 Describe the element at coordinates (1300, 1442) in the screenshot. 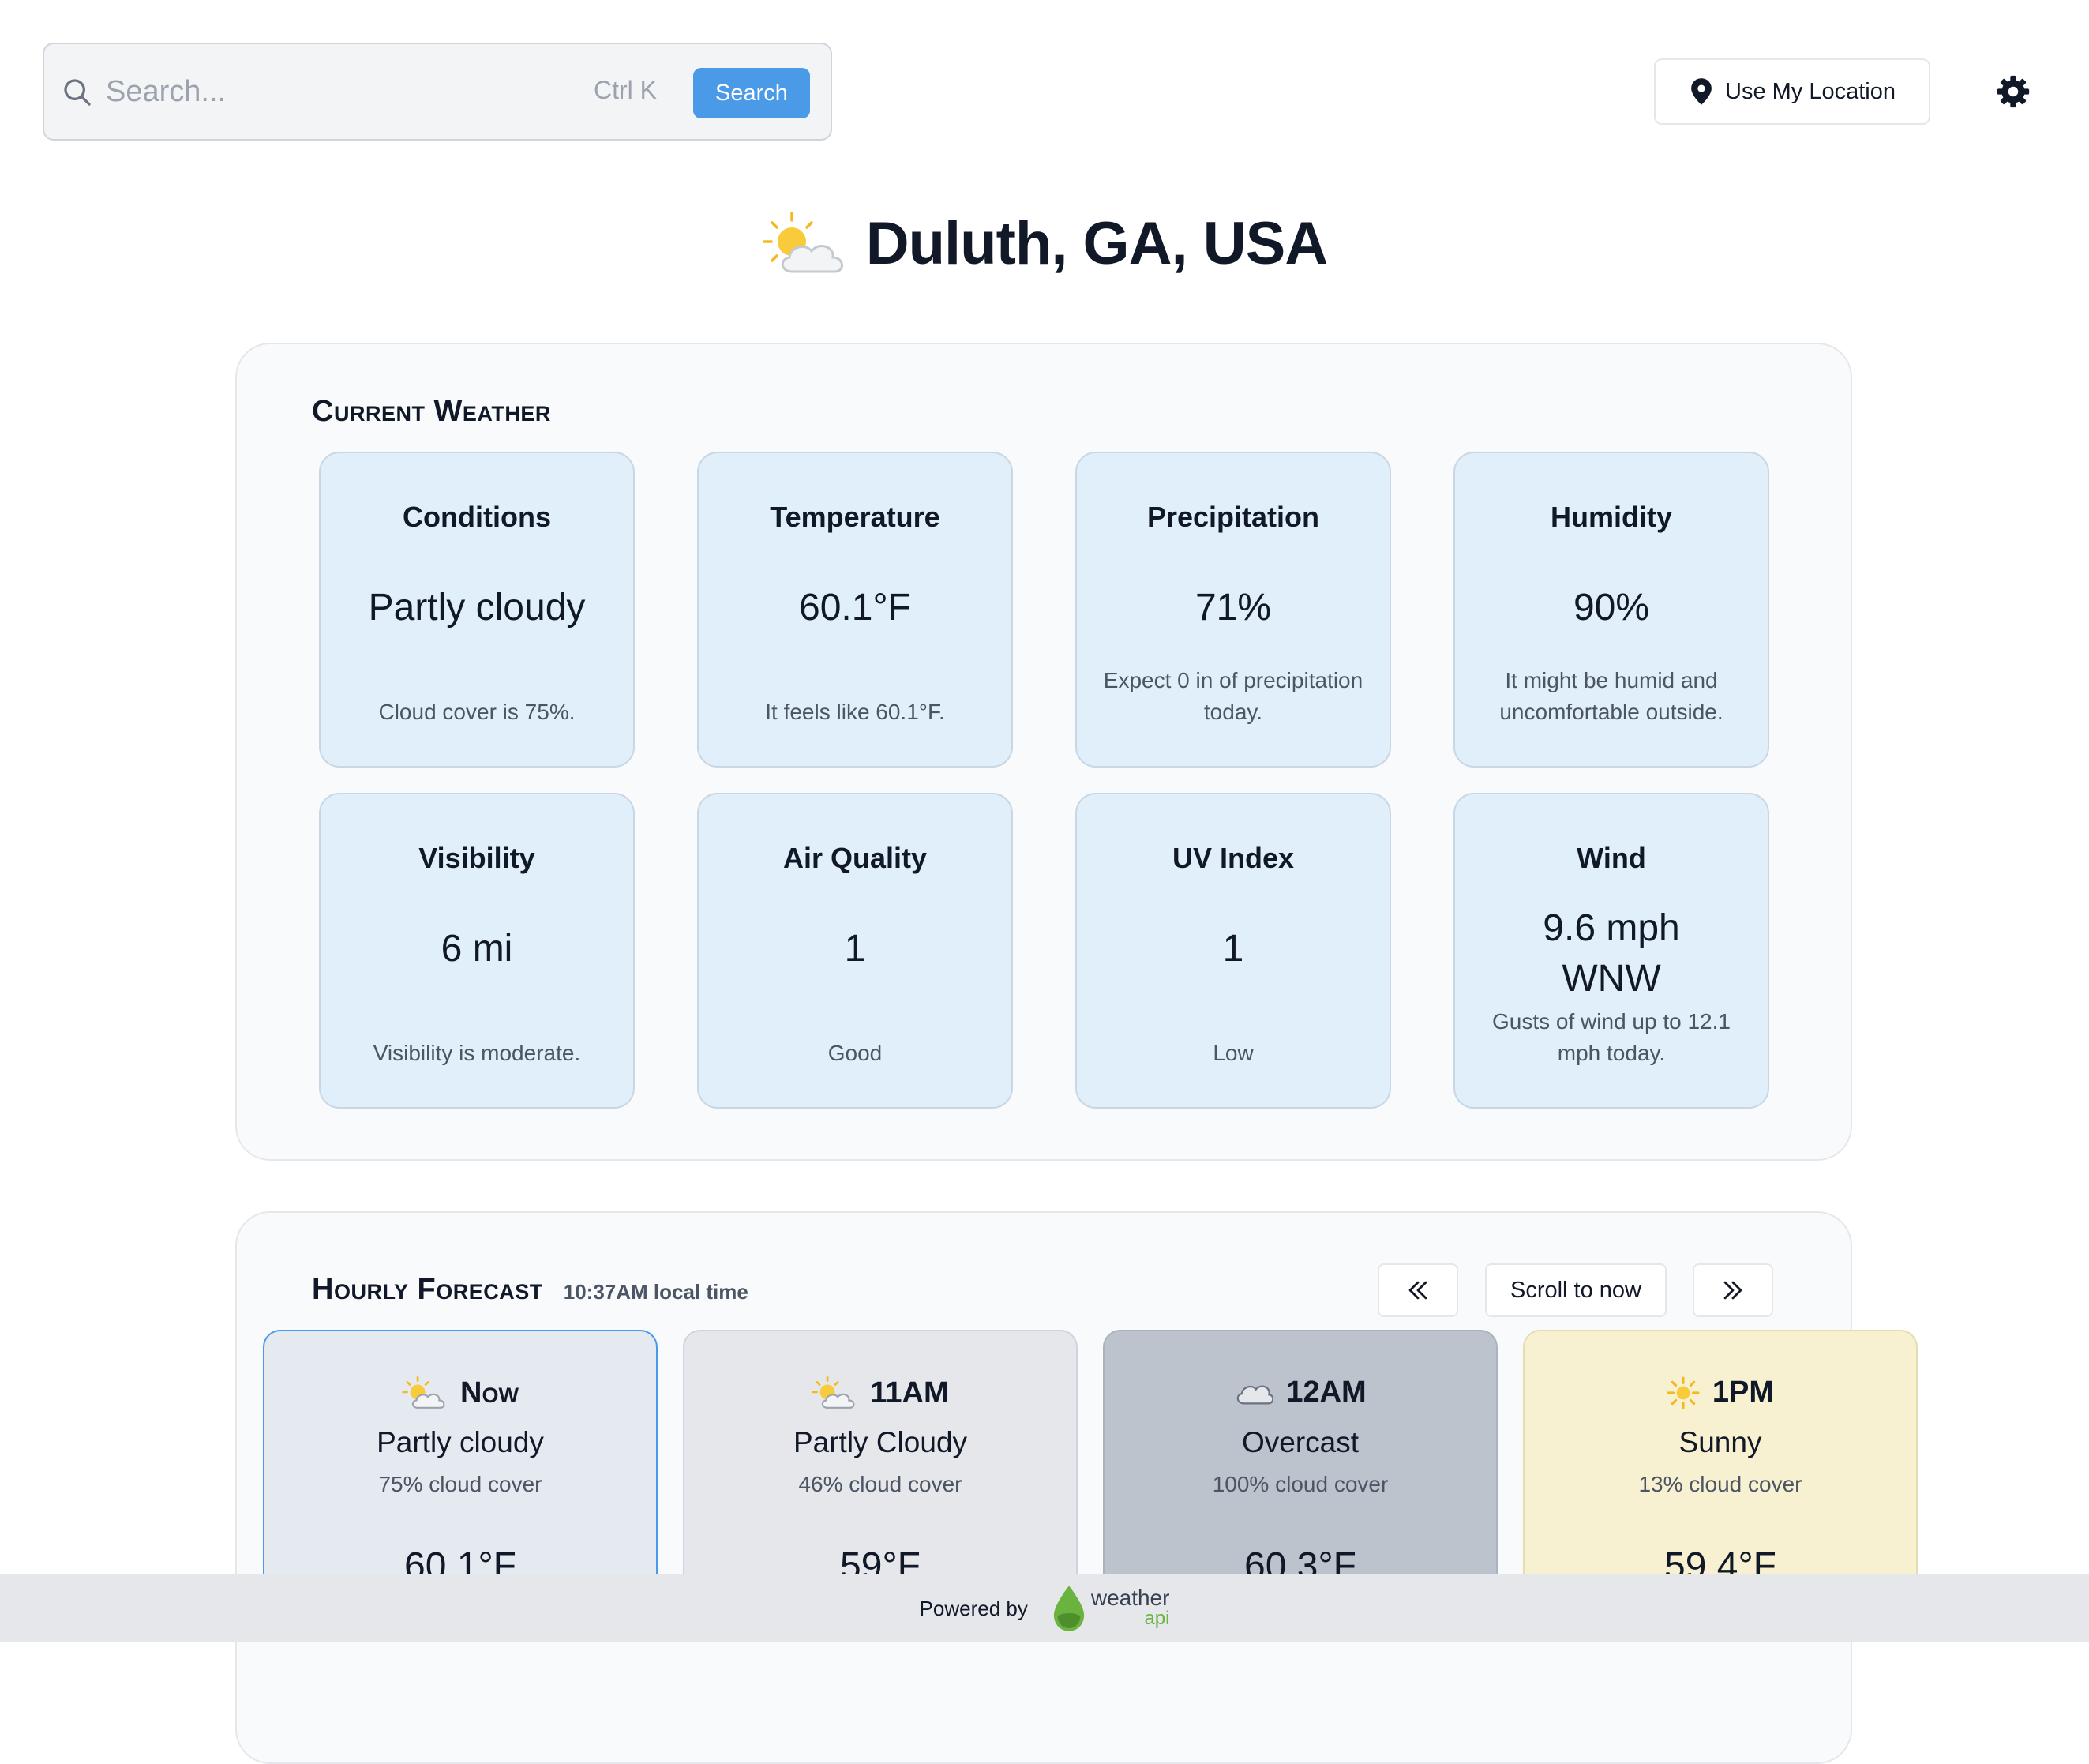

I see `hour-condition: Overcast` at that location.